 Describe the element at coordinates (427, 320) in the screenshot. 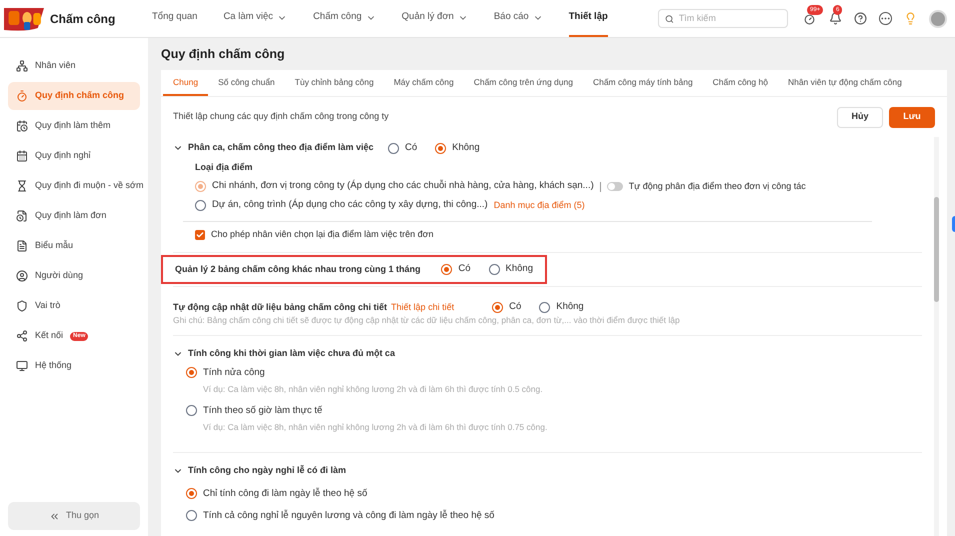

I see `note-text: Ghi chú: Bảng chấm công chi tiết sẽ được tự động cập nhật từ các dữ liệu chấm công, phân ca, đơn từ,... vào thời điểm được thiết lập` at that location.